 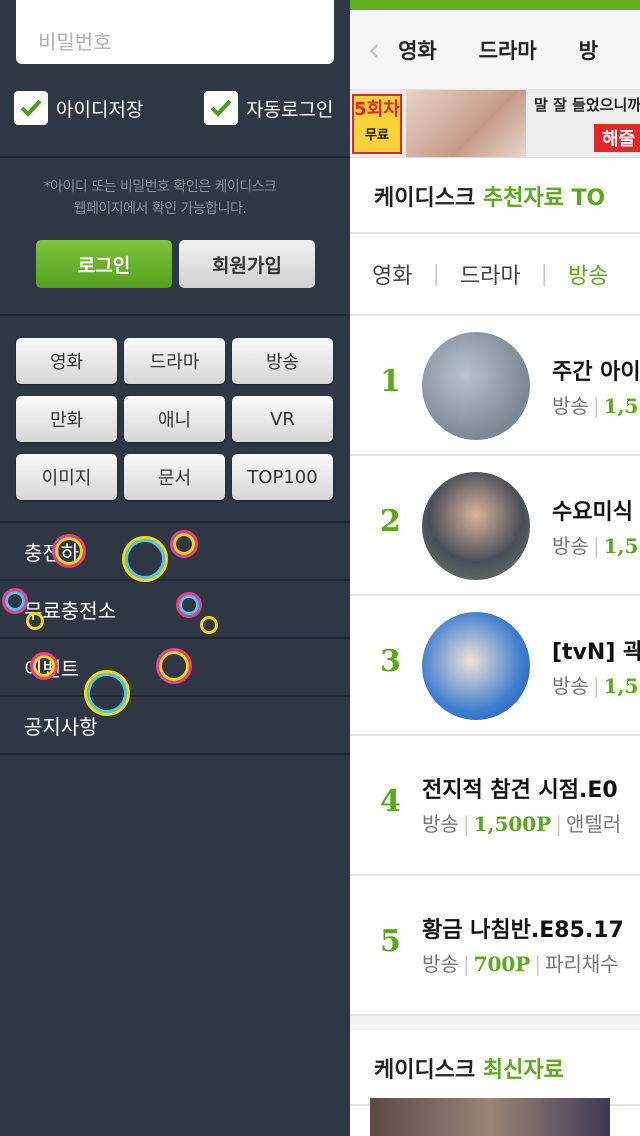 I want to click on category-button-movie: 영화, so click(x=66, y=361).